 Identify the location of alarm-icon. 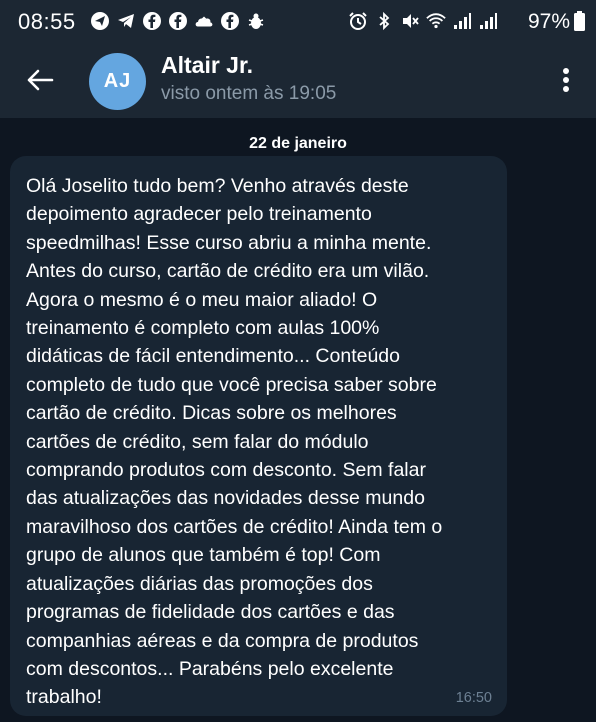
(358, 21).